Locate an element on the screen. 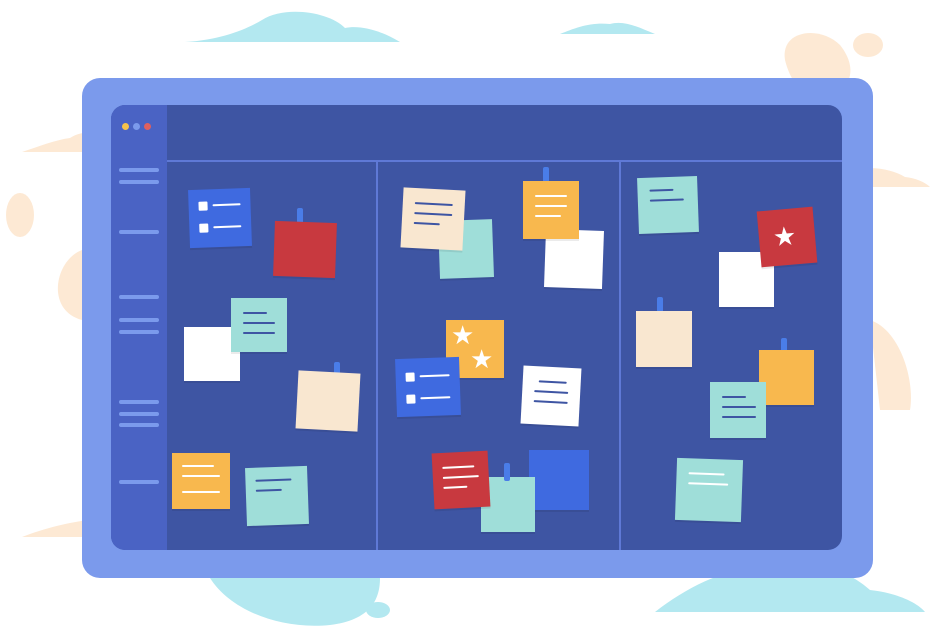 The image size is (931, 630). window-controls is located at coordinates (136, 126).